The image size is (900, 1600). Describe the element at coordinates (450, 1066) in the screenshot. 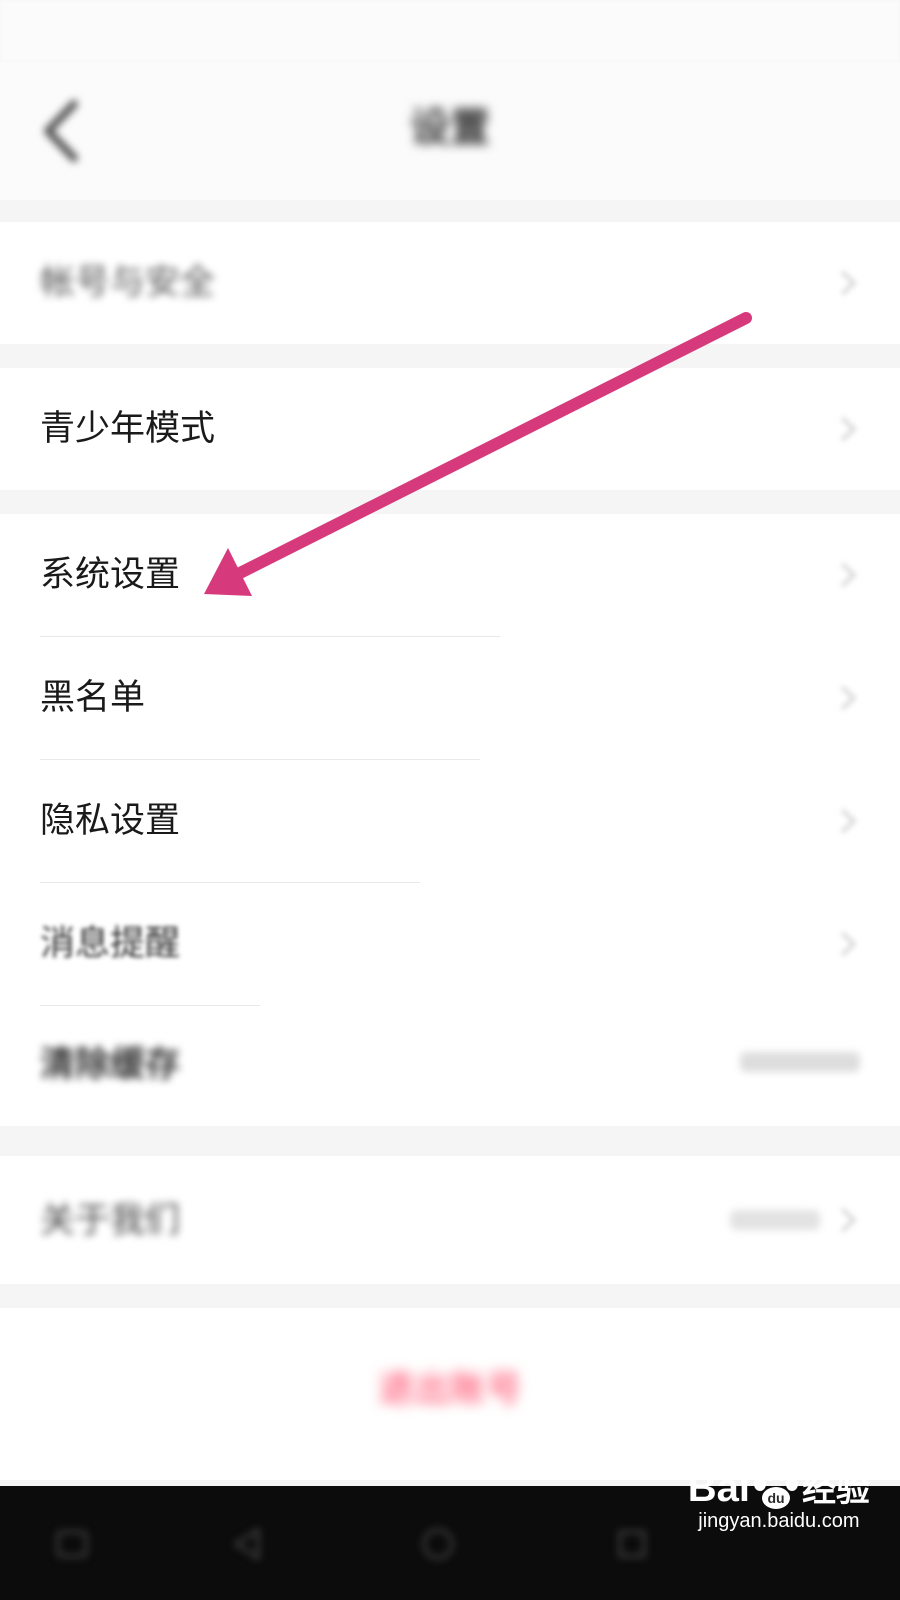

I see `row-clear-cache: 清除缓存` at that location.